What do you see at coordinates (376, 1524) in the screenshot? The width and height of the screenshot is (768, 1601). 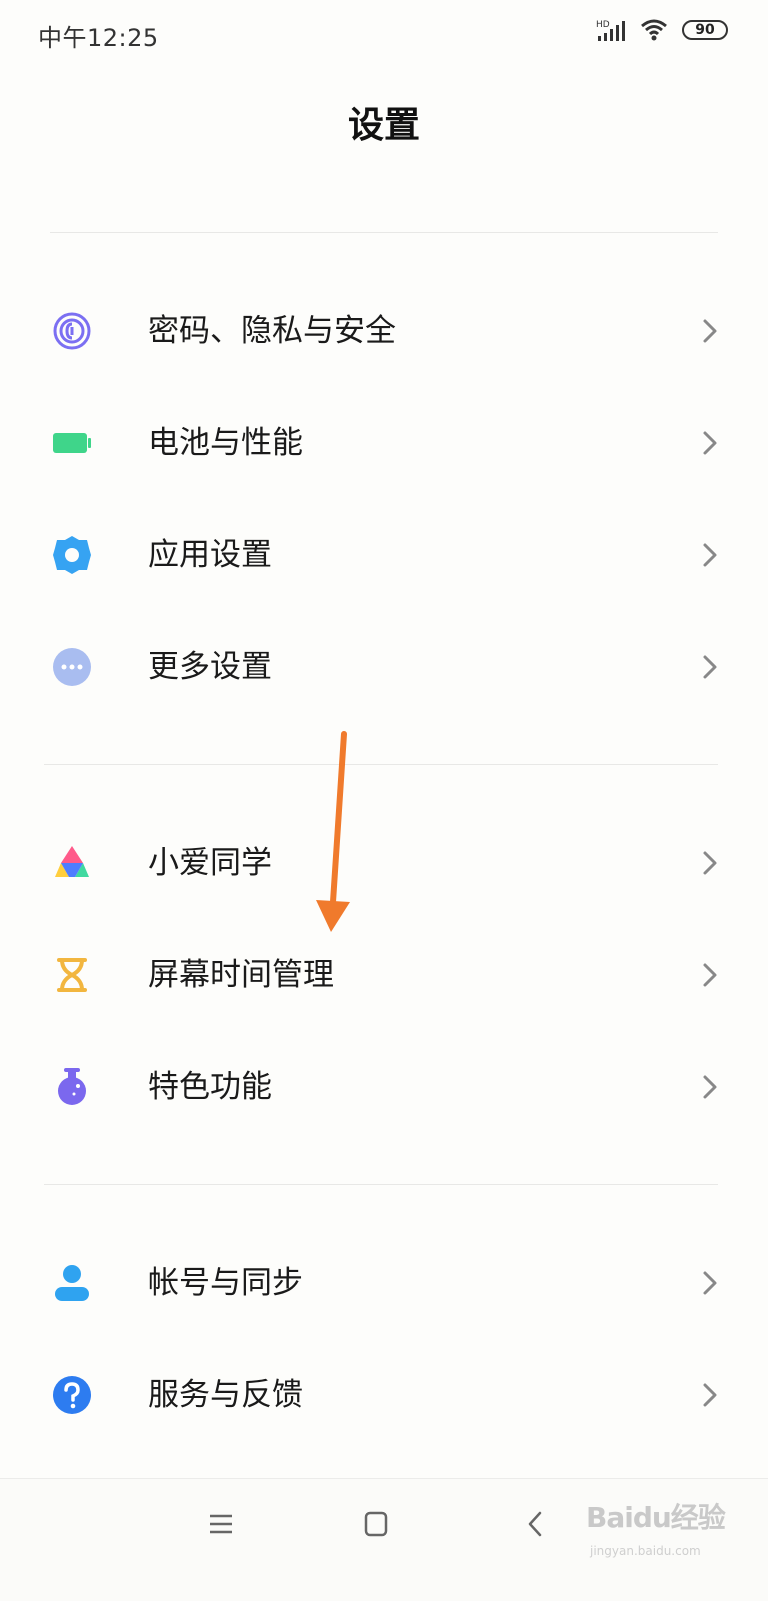 I see `home-icon` at bounding box center [376, 1524].